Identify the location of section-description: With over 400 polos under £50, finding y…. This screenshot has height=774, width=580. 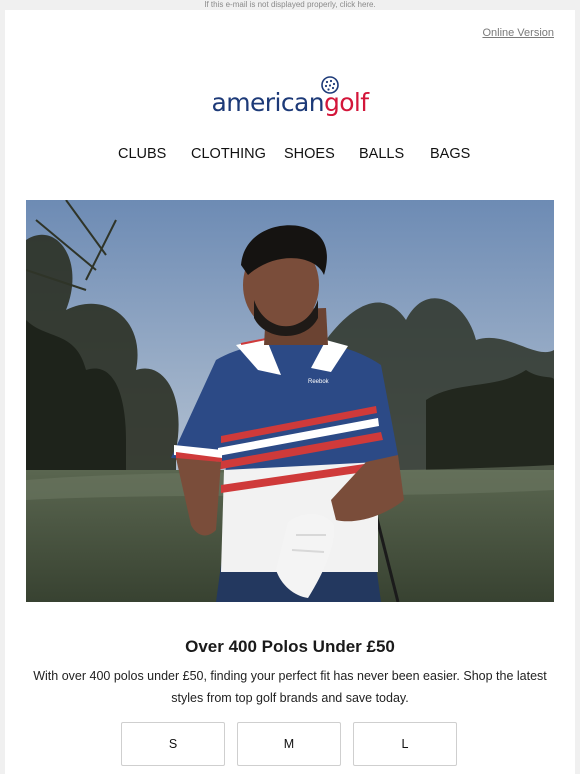
(290, 687).